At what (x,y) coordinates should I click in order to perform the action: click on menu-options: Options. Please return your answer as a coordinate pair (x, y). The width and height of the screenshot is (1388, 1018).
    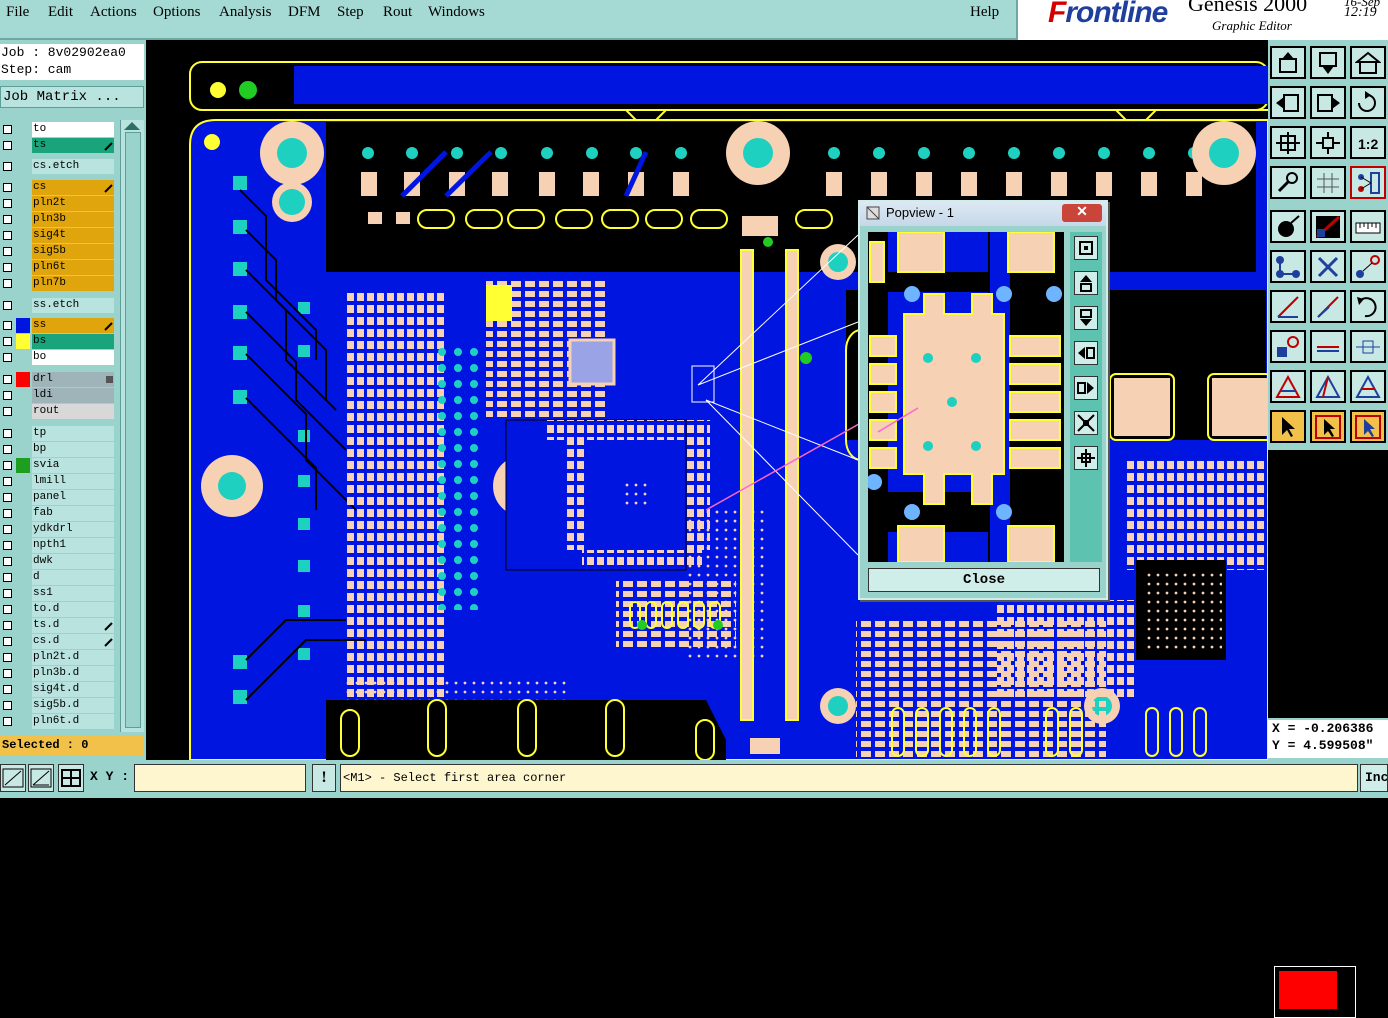
    Looking at the image, I should click on (177, 12).